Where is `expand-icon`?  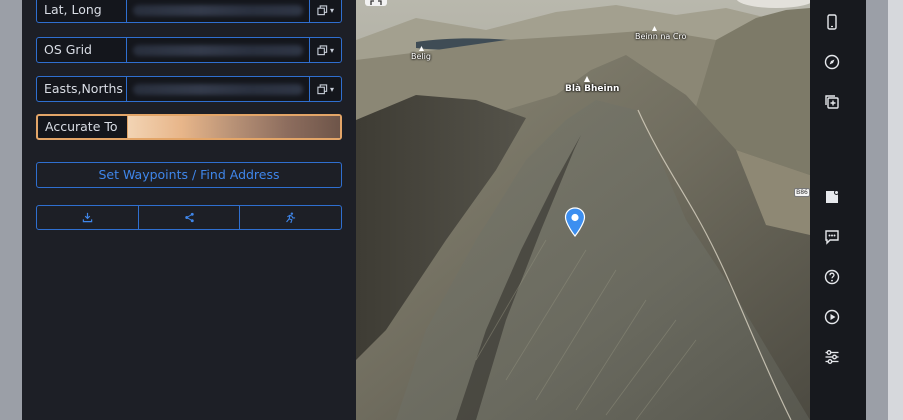
expand-icon is located at coordinates (376, 2).